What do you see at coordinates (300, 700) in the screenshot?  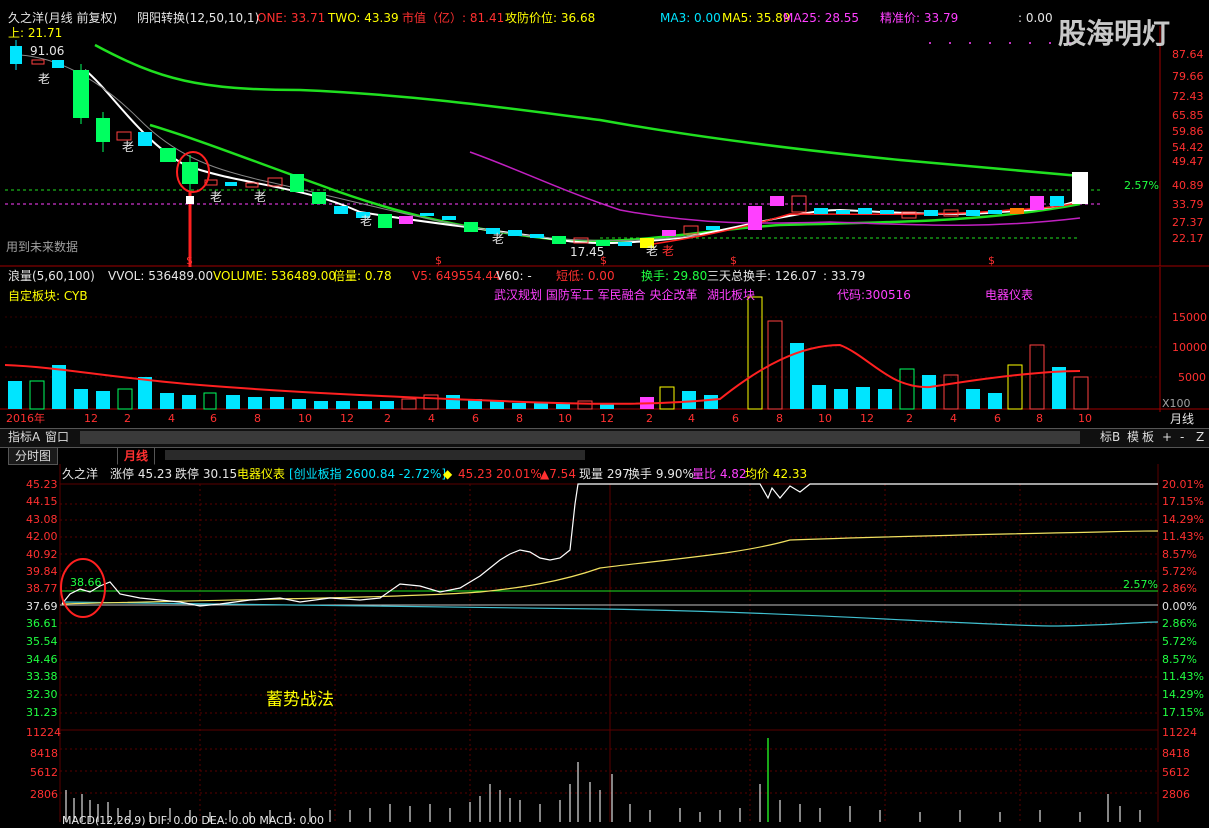 I see `strategy-label: 蓄势战法` at bounding box center [300, 700].